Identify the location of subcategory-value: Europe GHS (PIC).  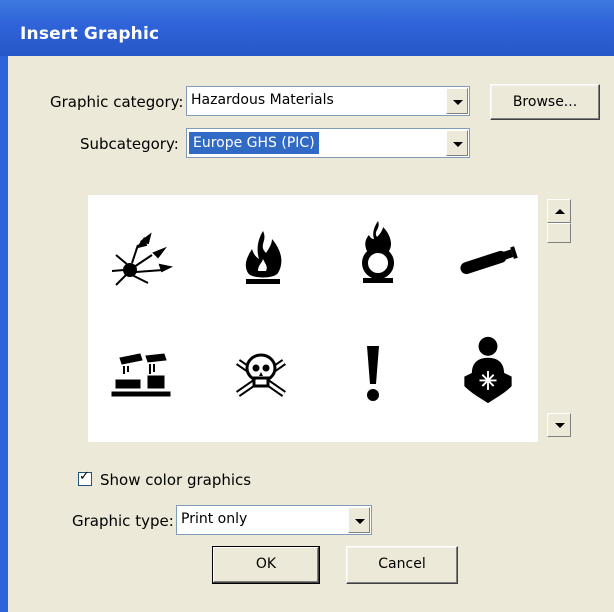
(254, 143).